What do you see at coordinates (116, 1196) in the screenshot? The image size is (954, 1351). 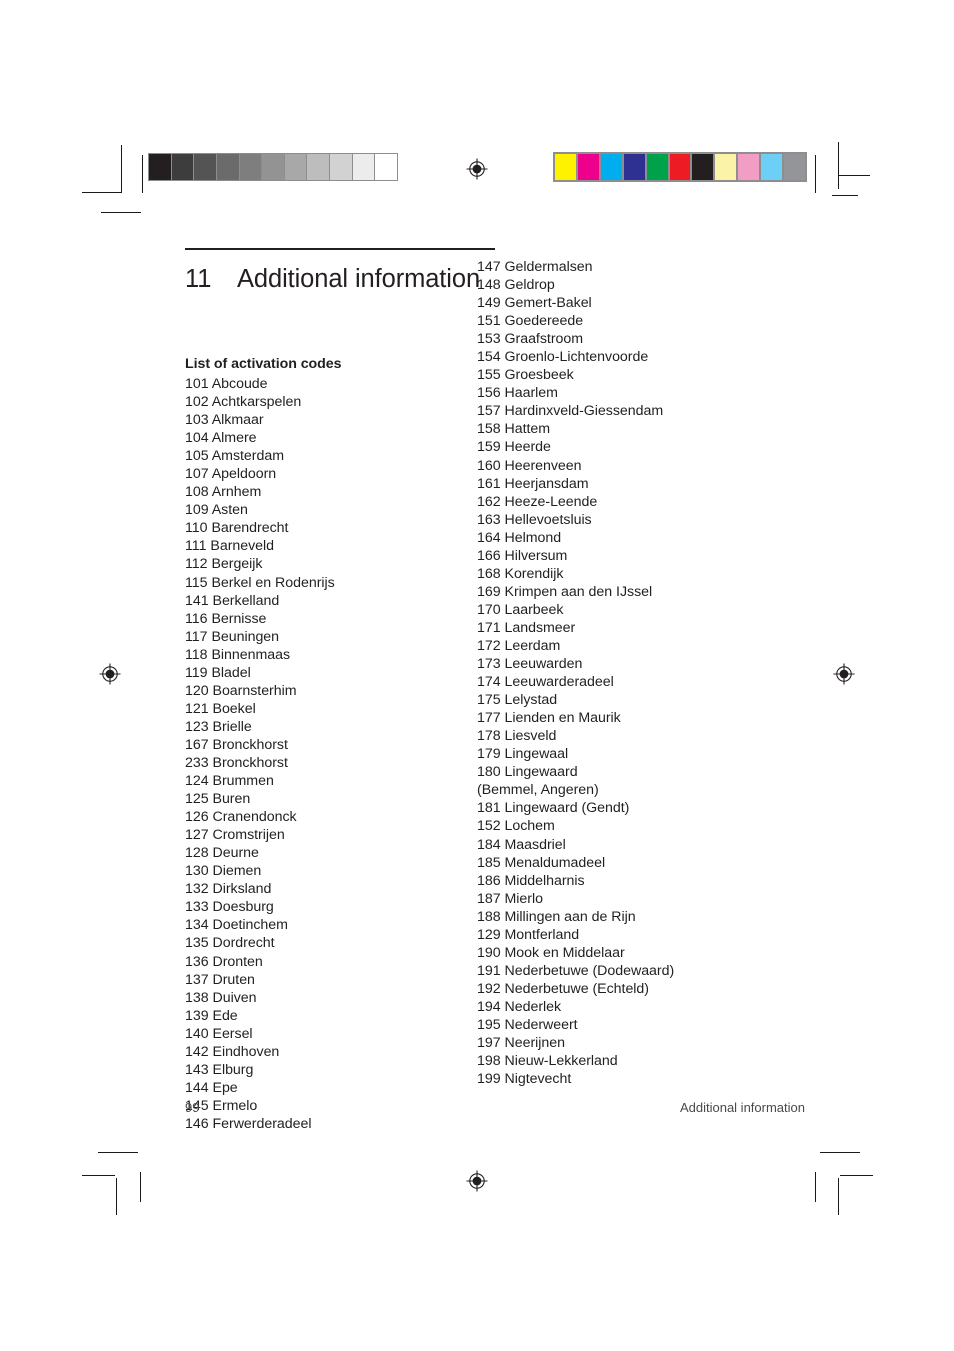 I see `crop-mark-bottom-left-vertical` at bounding box center [116, 1196].